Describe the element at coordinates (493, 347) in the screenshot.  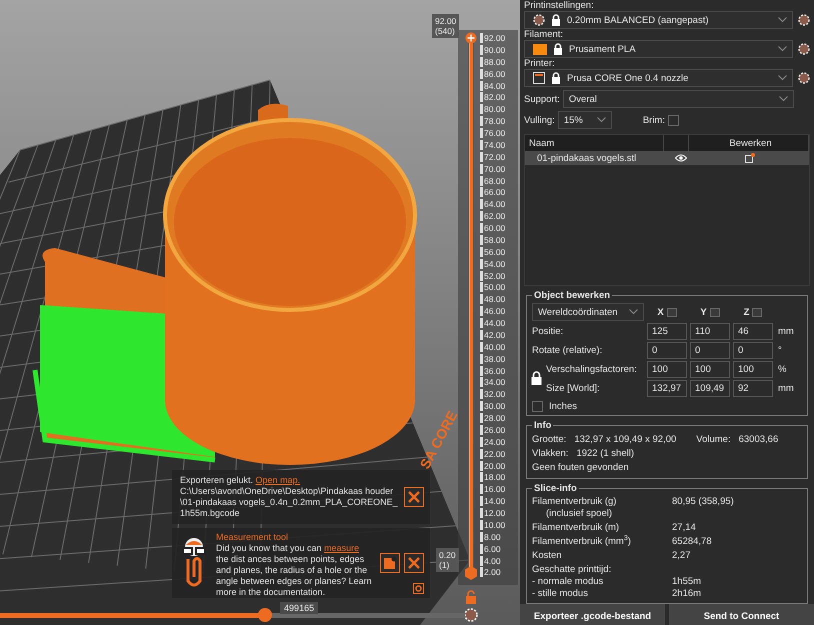
I see `layer-height-label: 40.00` at that location.